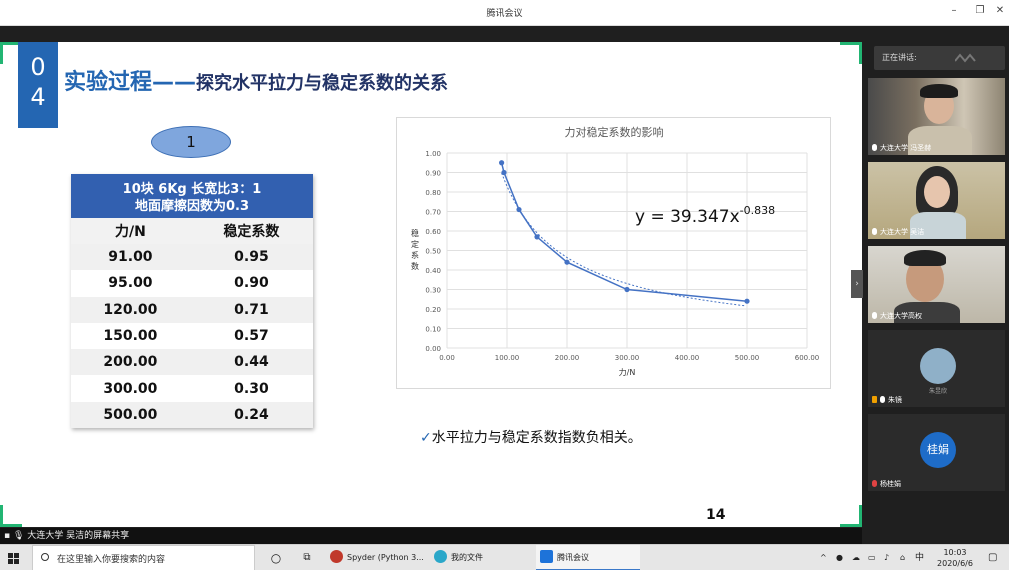 This screenshot has height=570, width=1009. What do you see at coordinates (433, 154) in the screenshot?
I see `y-tick-label: 1.00` at bounding box center [433, 154].